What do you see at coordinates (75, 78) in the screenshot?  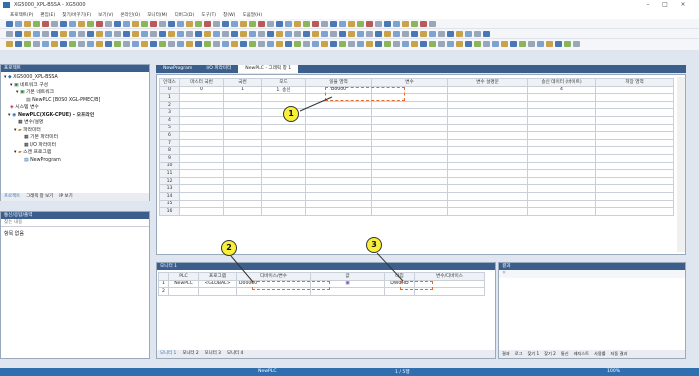 I see `tree-project-root: ▾ ◆ XG5000_XPL-BSSA` at bounding box center [75, 78].